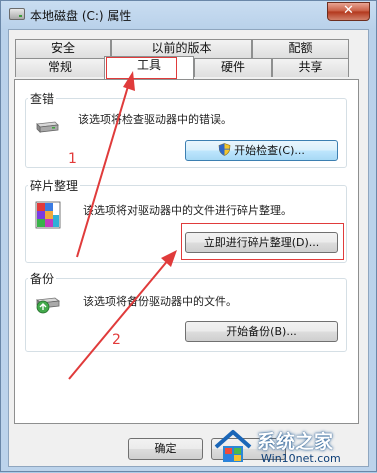 This screenshot has width=377, height=473. I want to click on ok-button: 确定, so click(165, 449).